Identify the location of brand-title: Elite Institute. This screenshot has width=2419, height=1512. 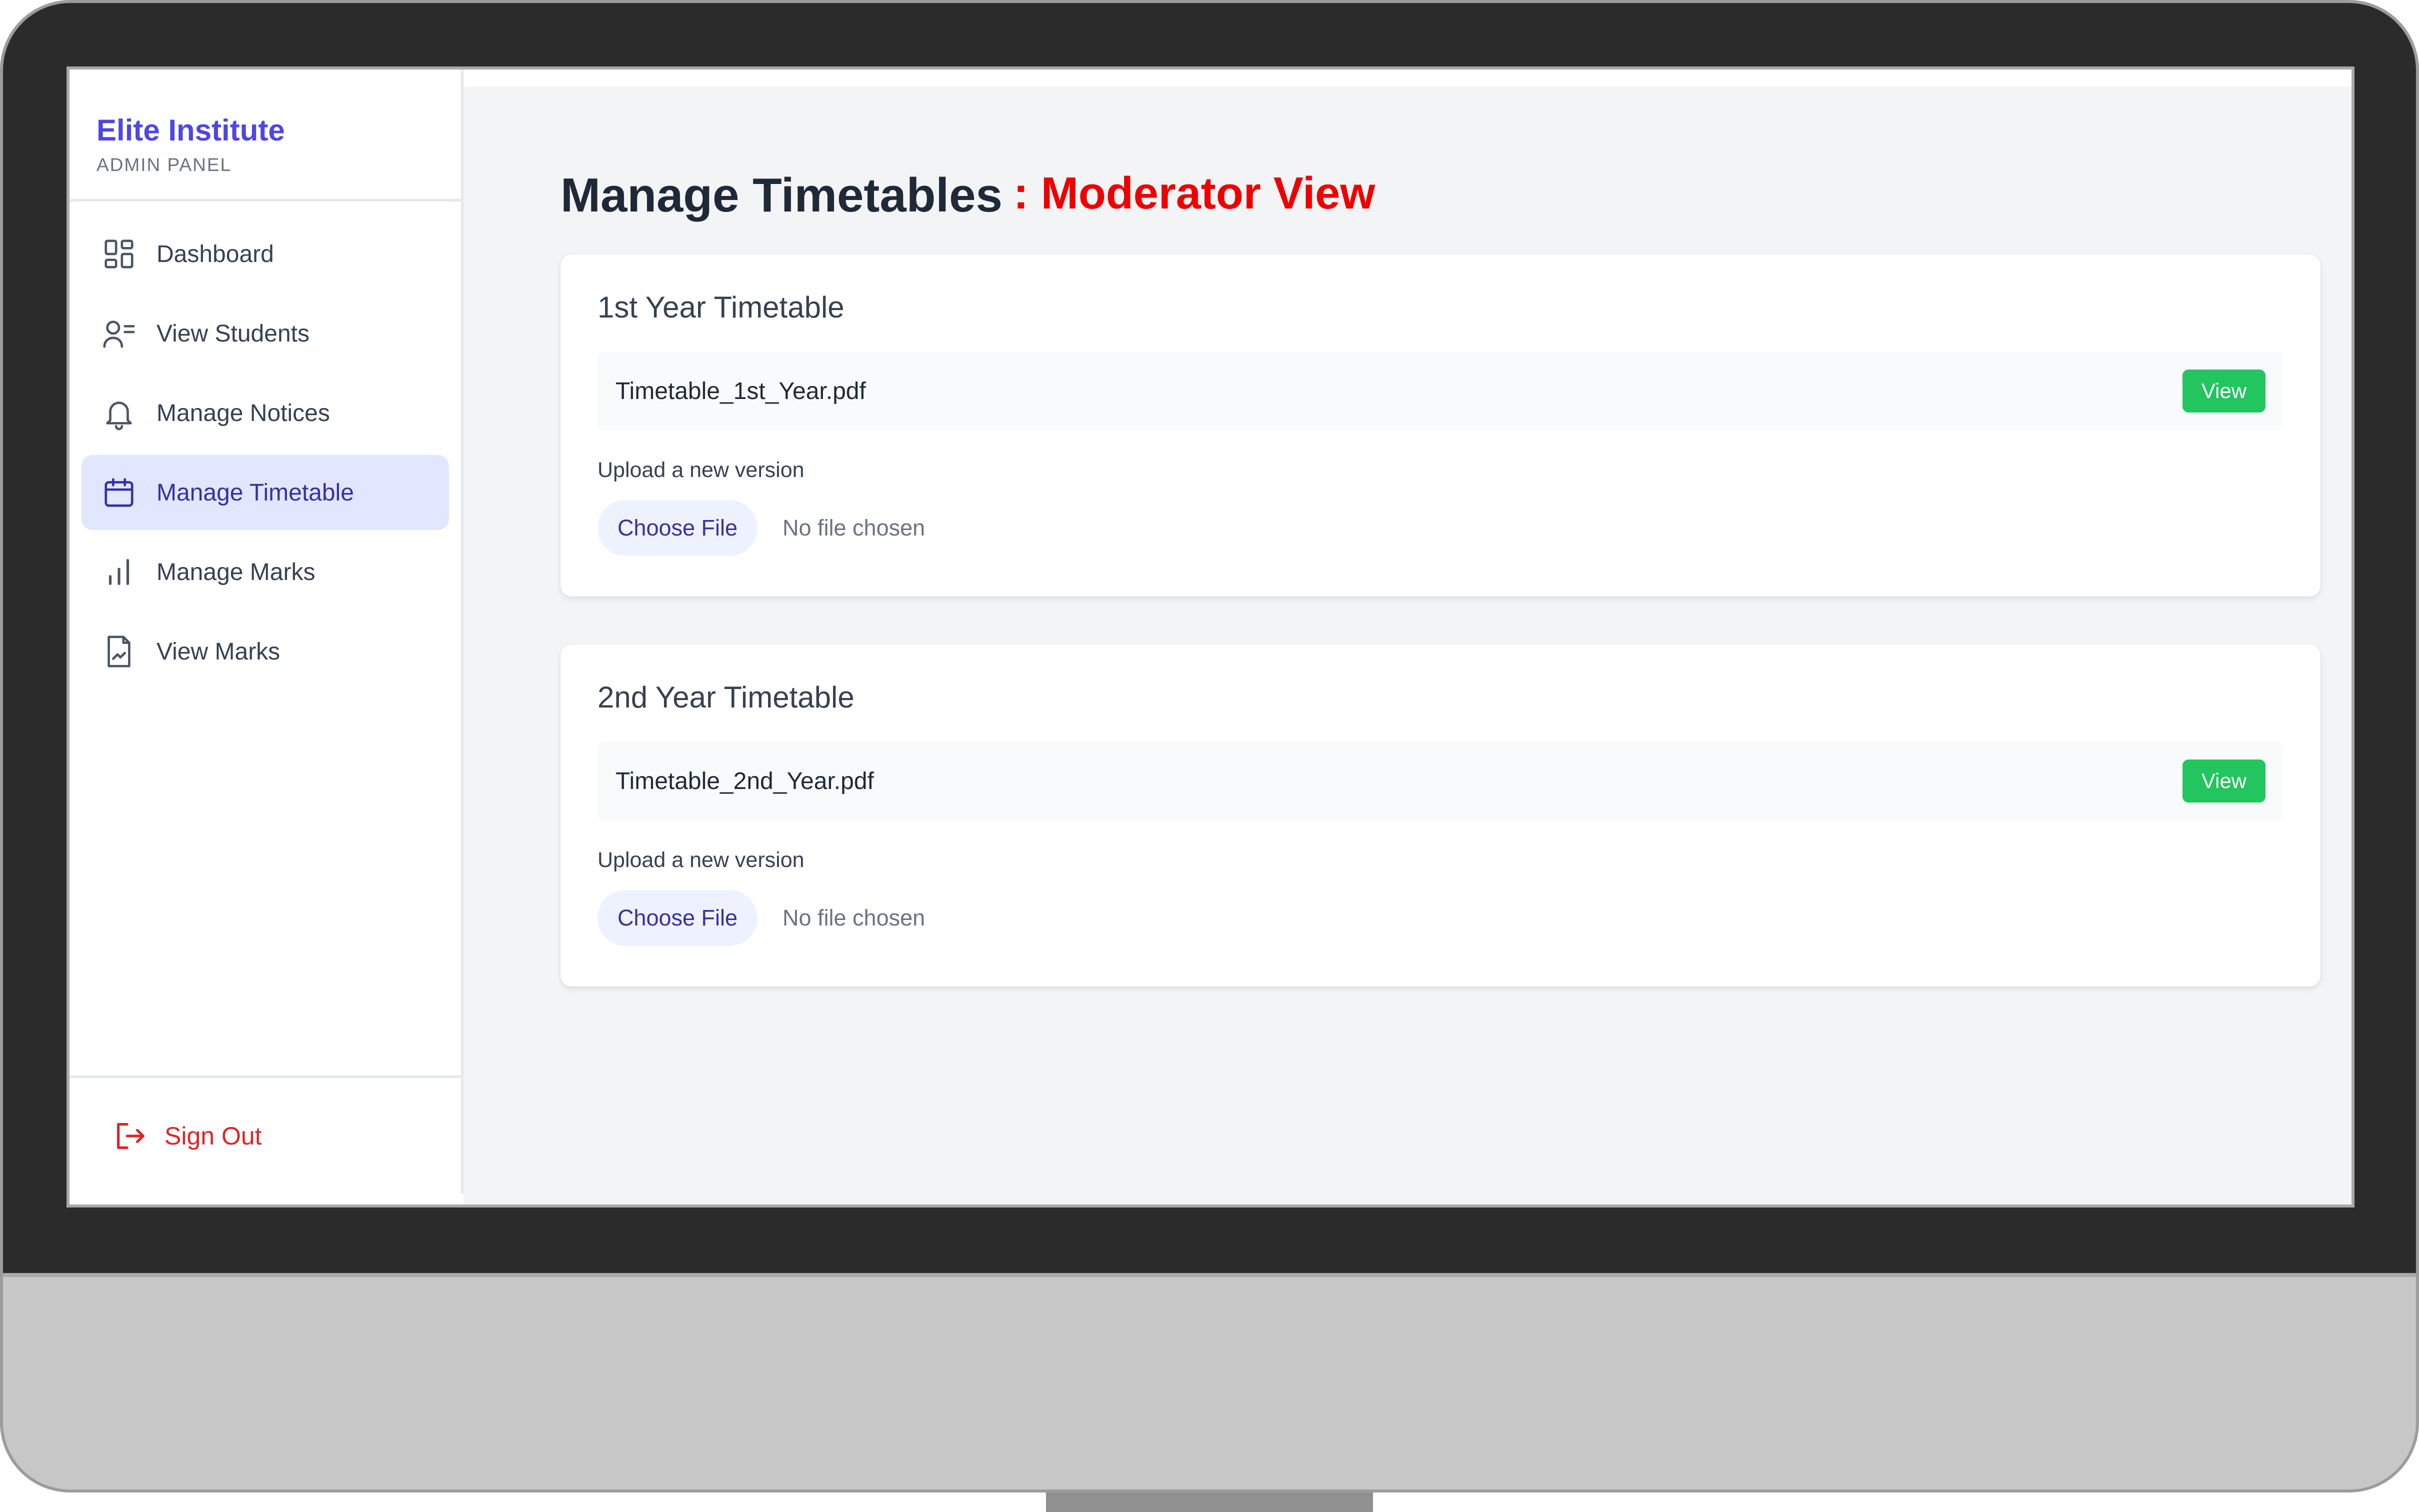
(278, 131).